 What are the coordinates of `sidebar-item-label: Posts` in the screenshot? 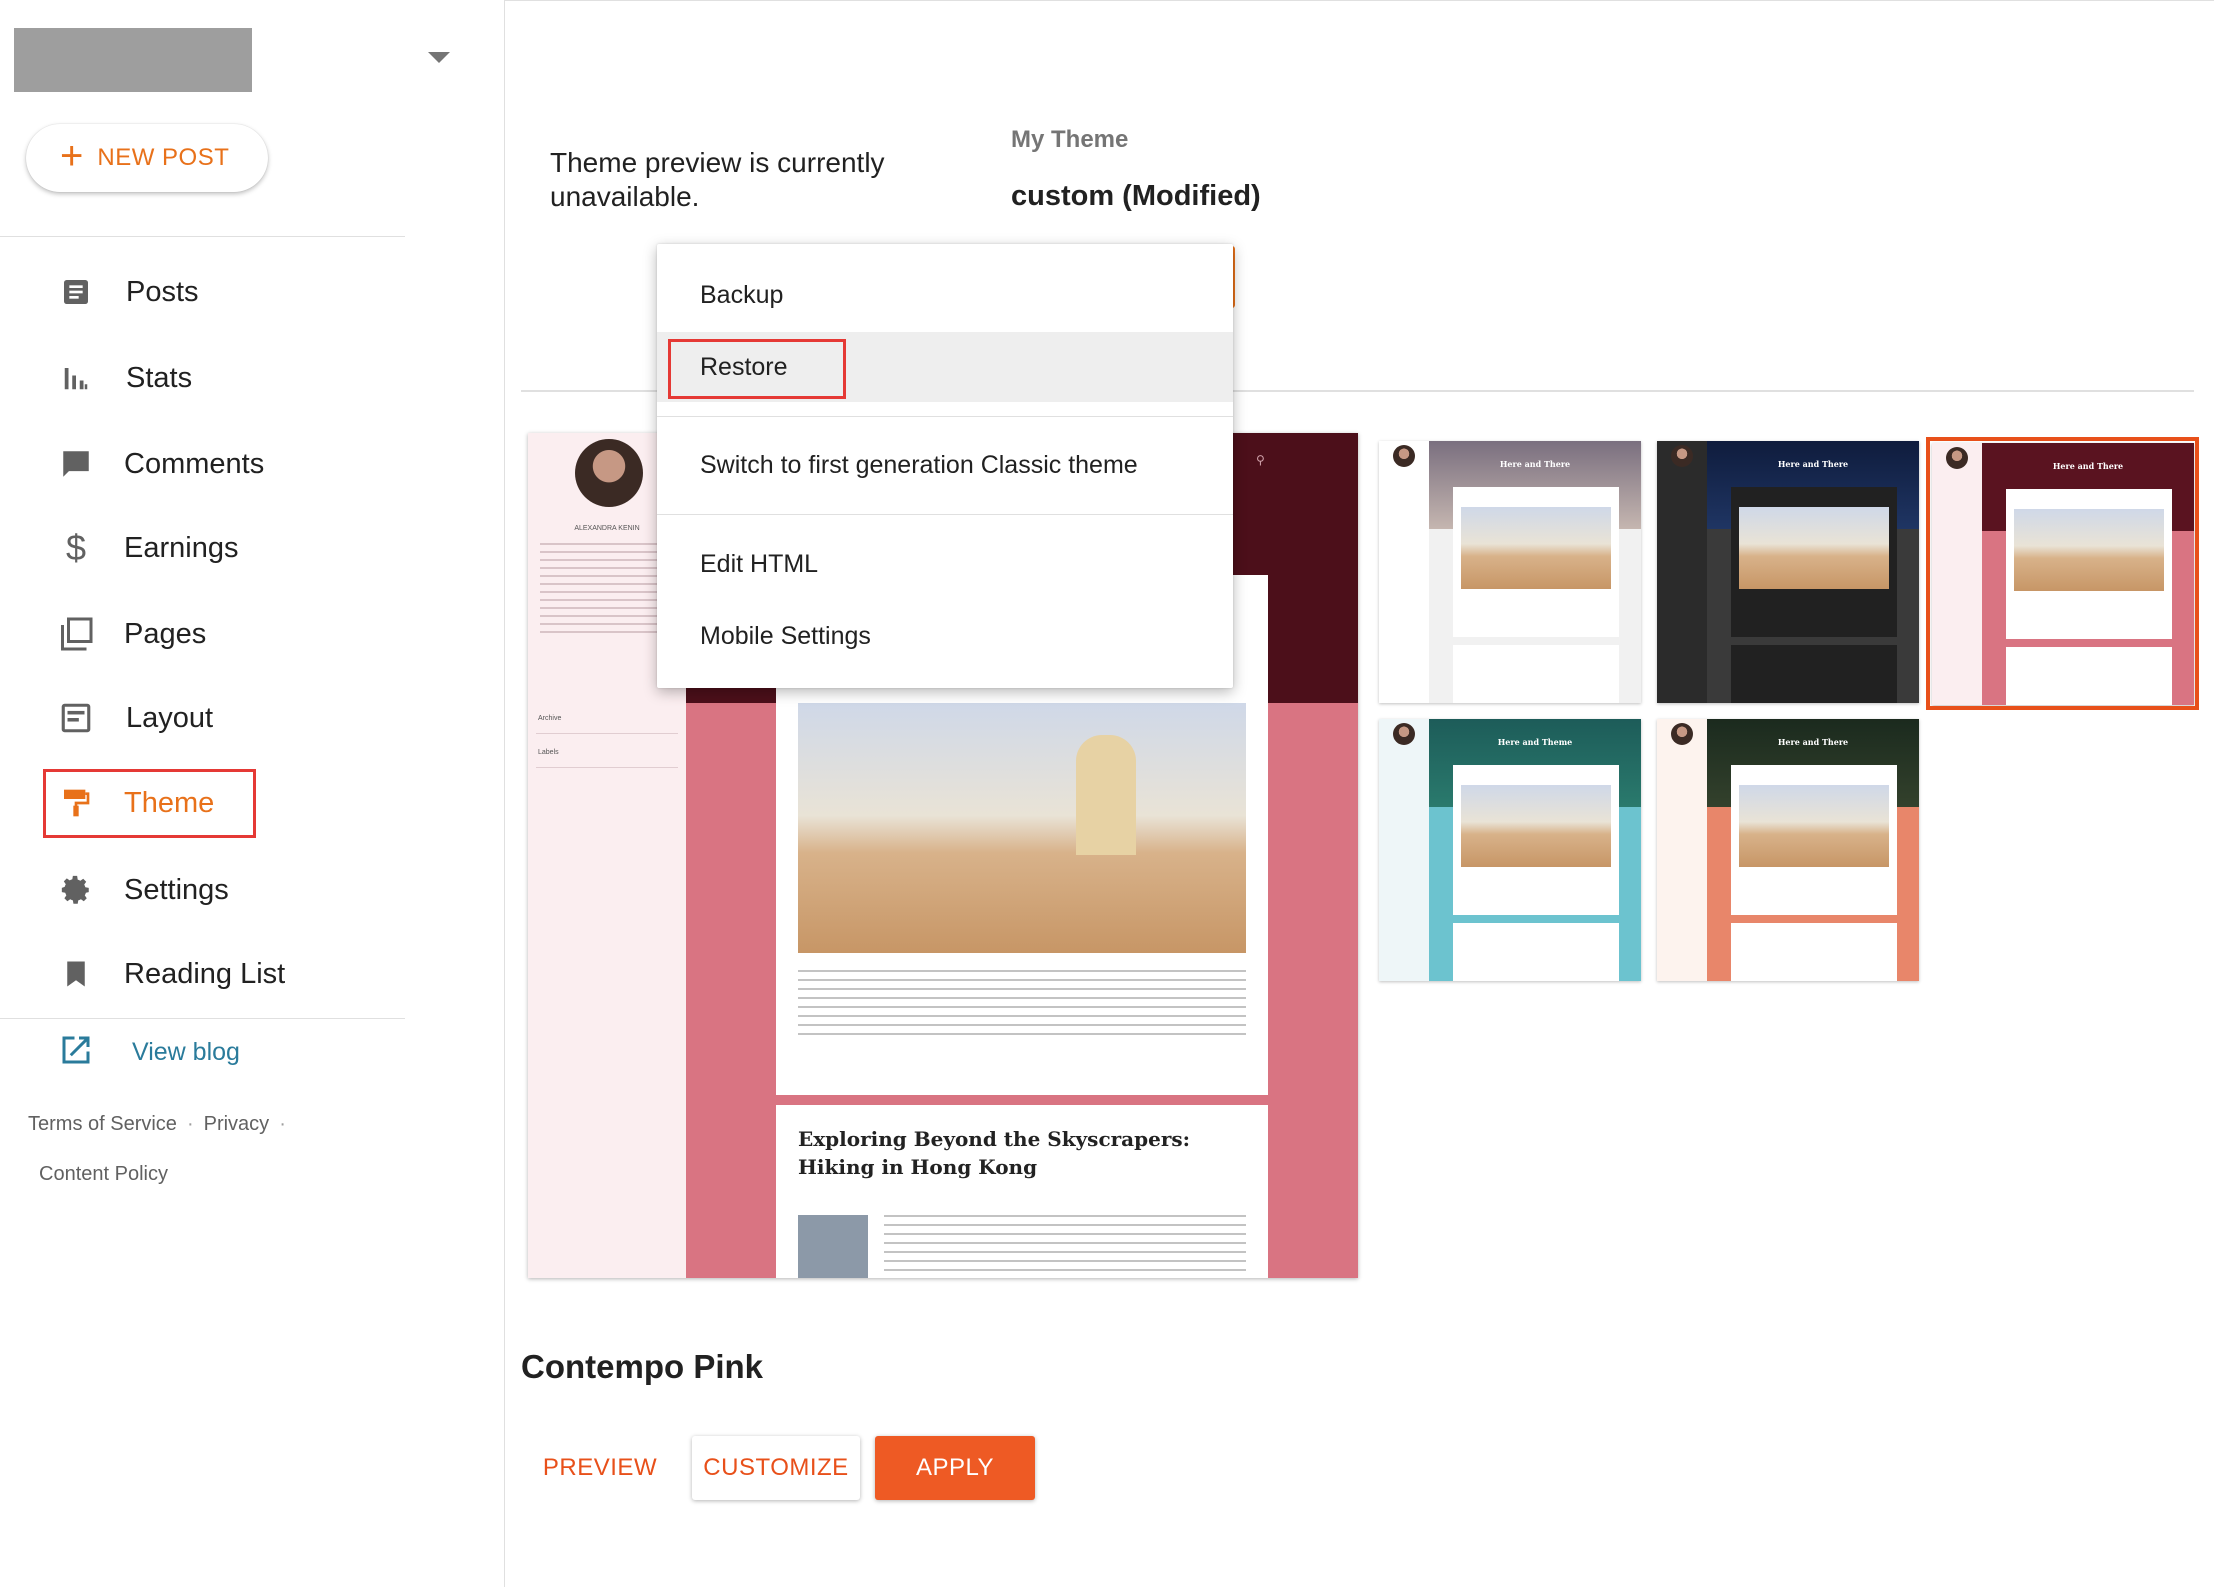 It's located at (162, 291).